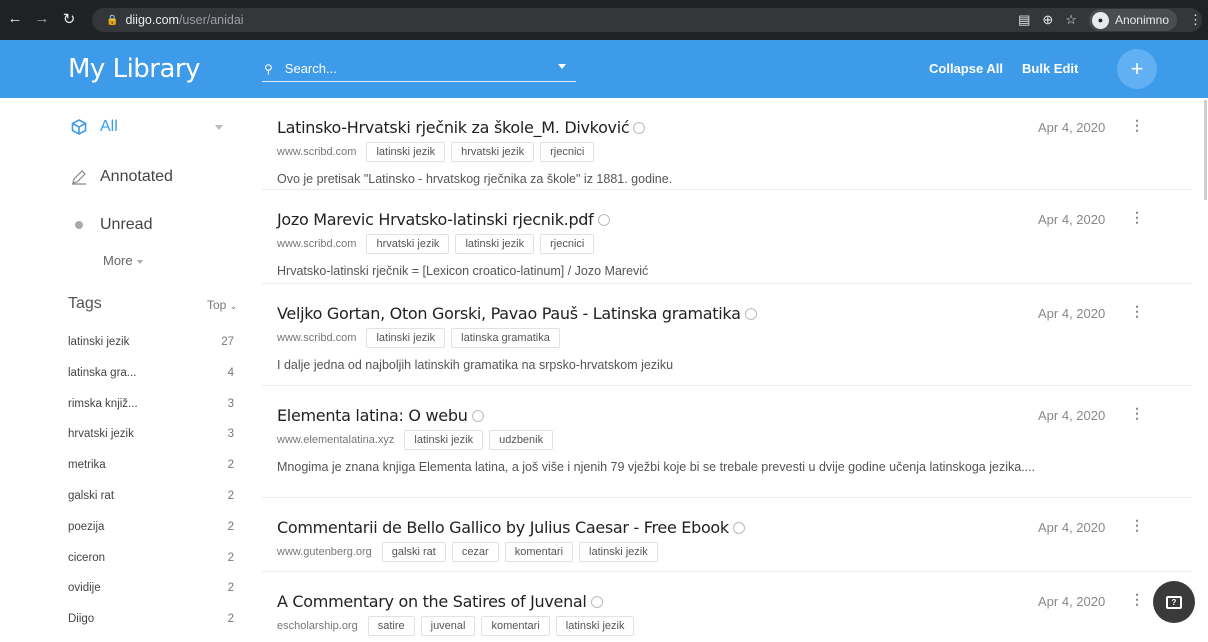  What do you see at coordinates (151, 619) in the screenshot?
I see `tag-item: Diigo 2` at bounding box center [151, 619].